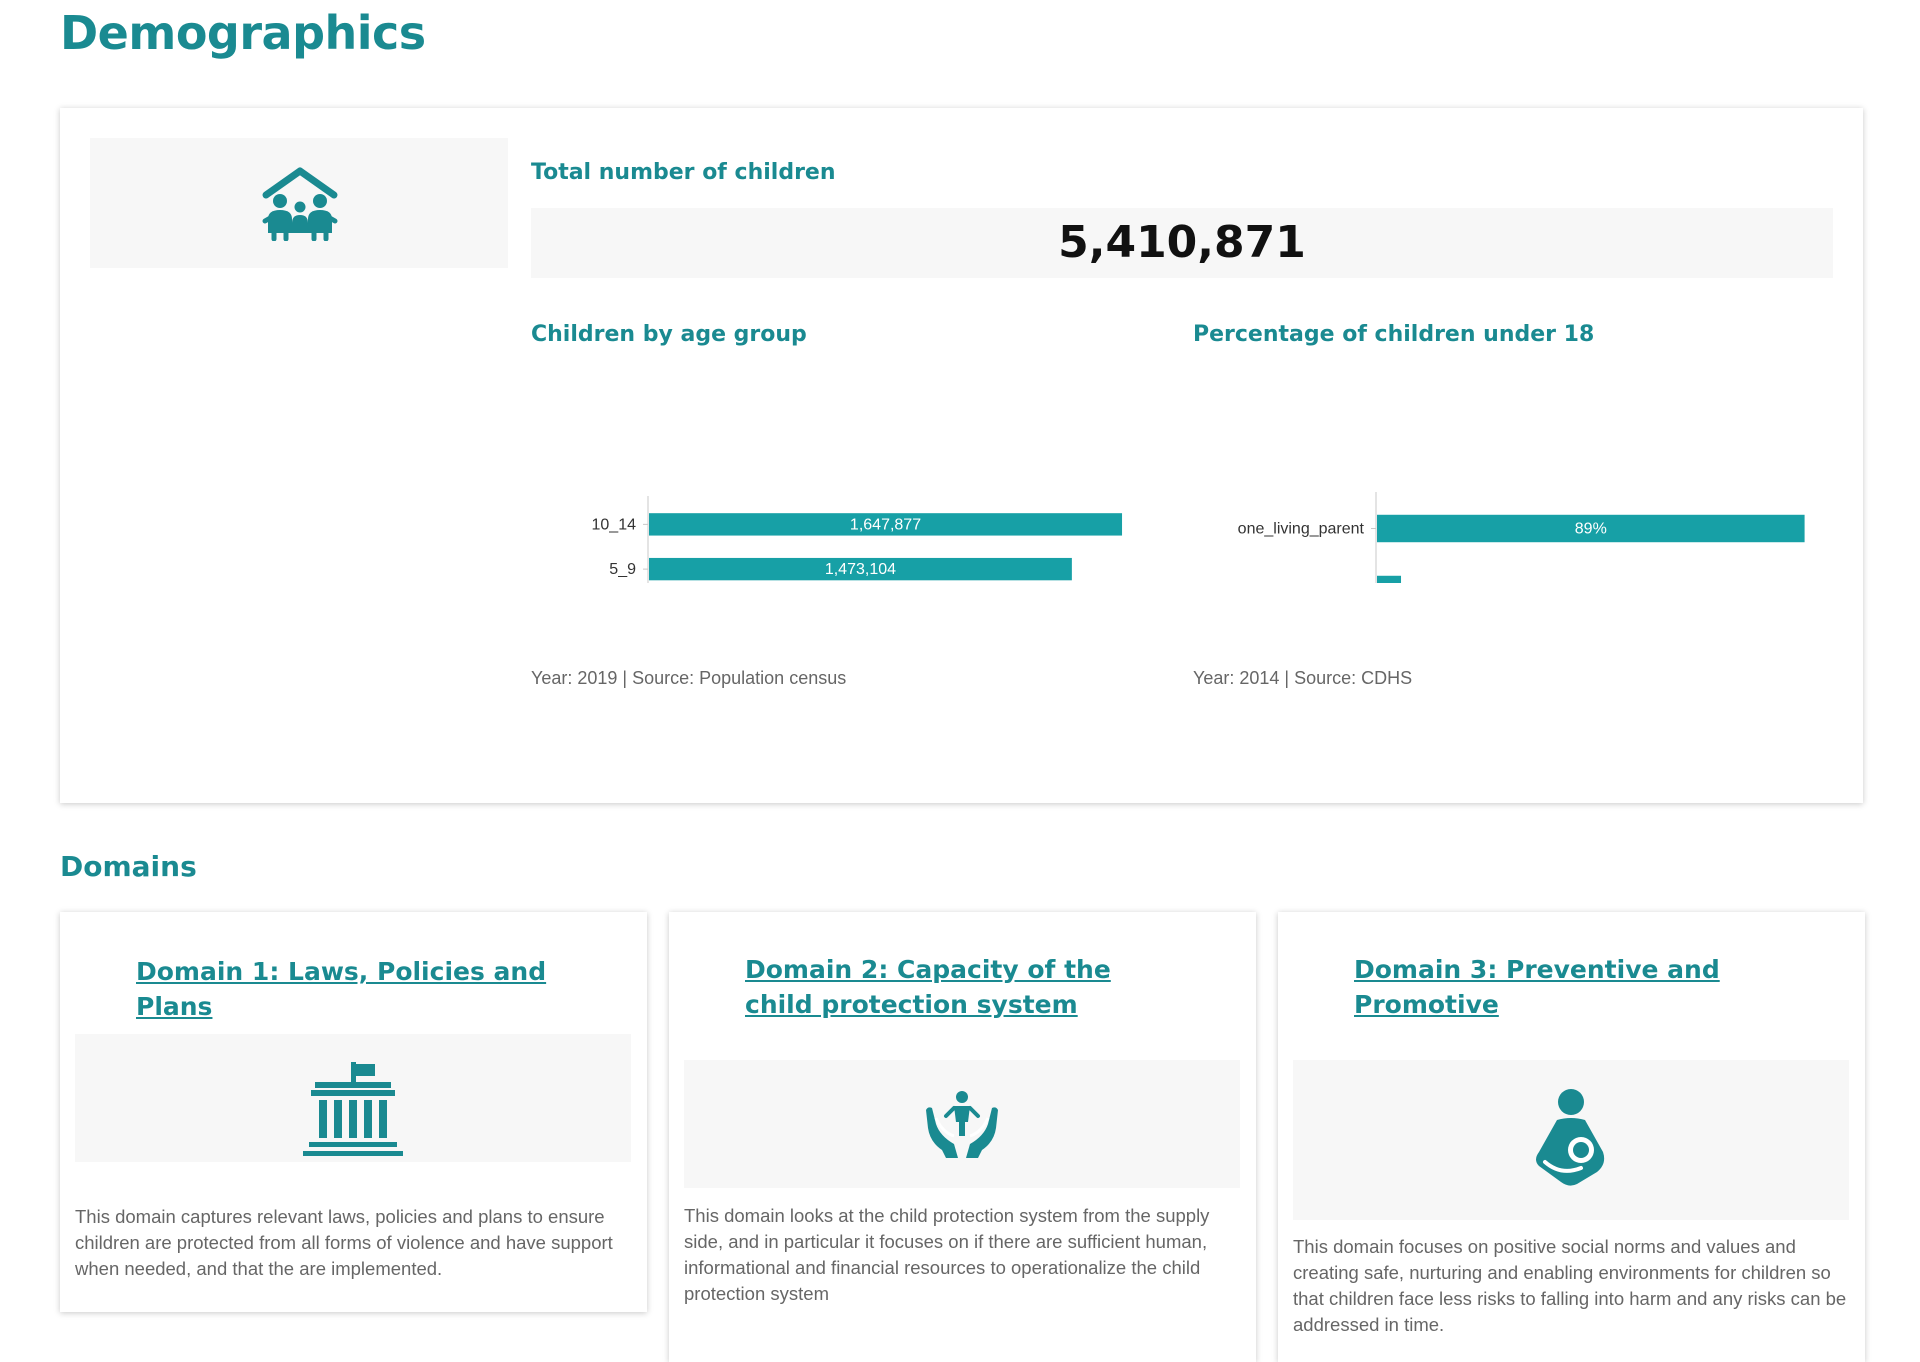  What do you see at coordinates (1388, 583) in the screenshot?
I see `data-label: 5%` at bounding box center [1388, 583].